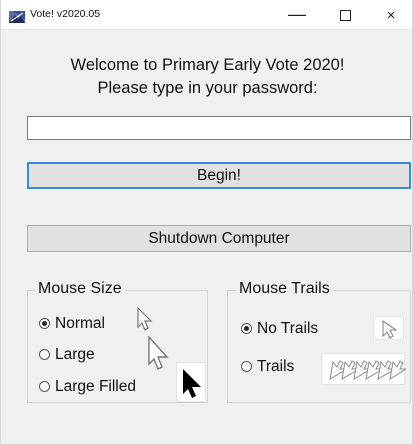 The image size is (413, 445). I want to click on mouse-trails-none-option: No Trails, so click(279, 329).